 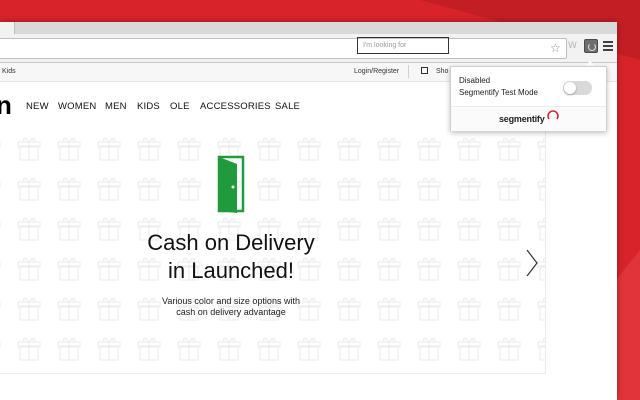 What do you see at coordinates (6, 105) in the screenshot?
I see `site-logo: n` at bounding box center [6, 105].